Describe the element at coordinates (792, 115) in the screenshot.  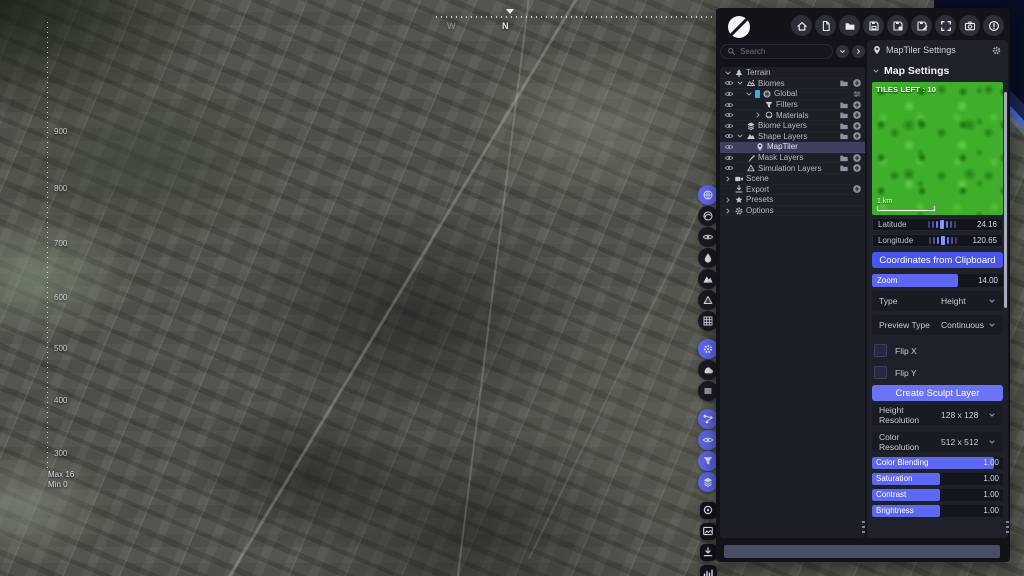
I see `tree-row-materials: Materials` at that location.